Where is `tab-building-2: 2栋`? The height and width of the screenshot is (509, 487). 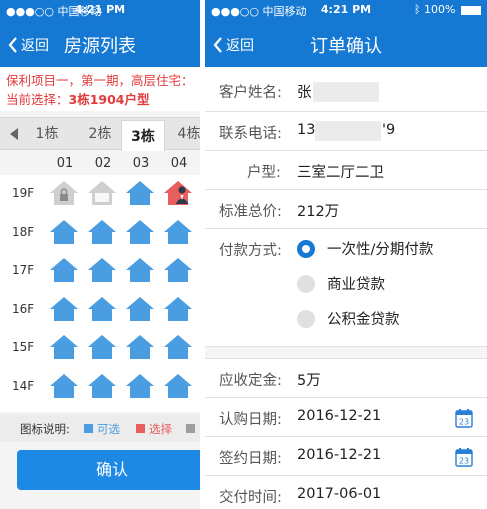
tab-building-2: 2栋 is located at coordinates (100, 134).